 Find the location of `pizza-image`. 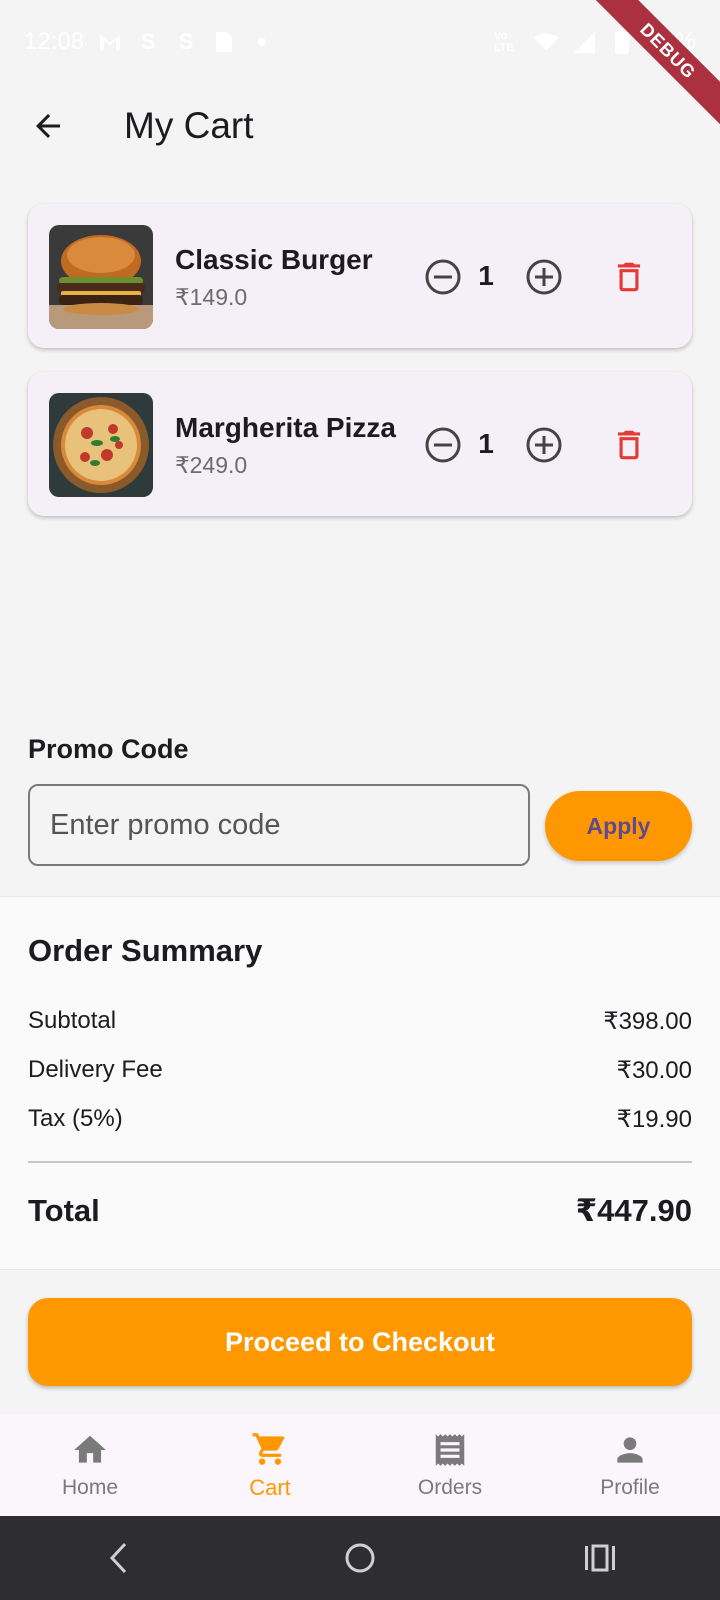

pizza-image is located at coordinates (101, 445).